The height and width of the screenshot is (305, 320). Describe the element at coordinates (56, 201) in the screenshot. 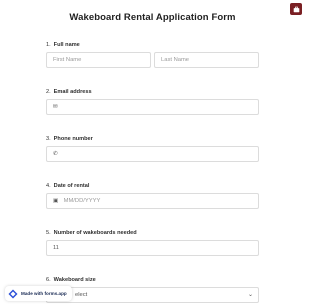

I see `calendar-icon: ▣` at that location.